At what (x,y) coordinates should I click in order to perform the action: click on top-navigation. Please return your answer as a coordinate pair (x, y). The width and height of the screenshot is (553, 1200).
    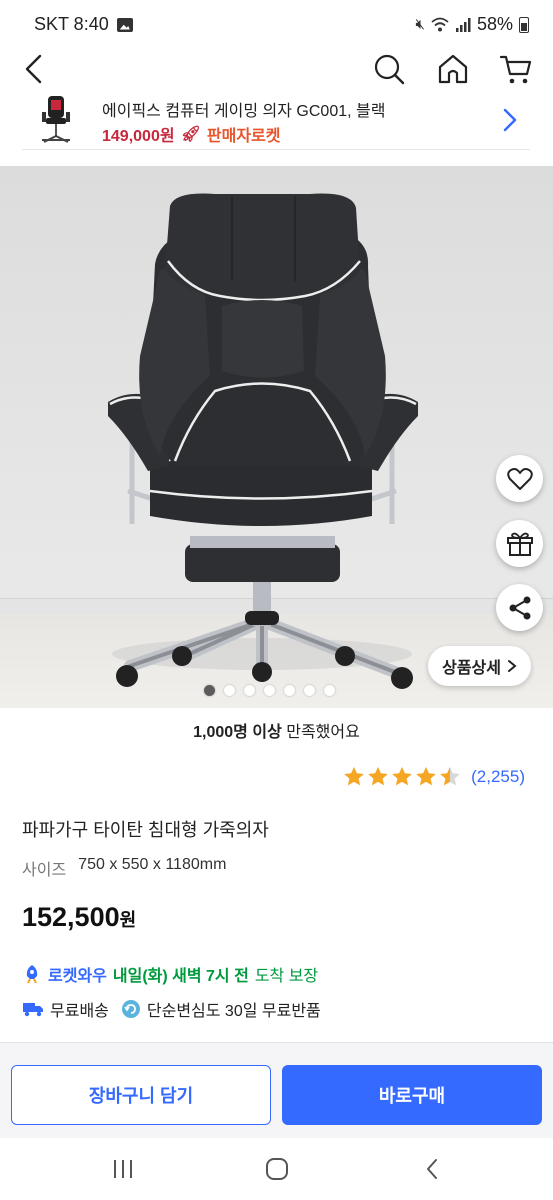
    Looking at the image, I should click on (276, 69).